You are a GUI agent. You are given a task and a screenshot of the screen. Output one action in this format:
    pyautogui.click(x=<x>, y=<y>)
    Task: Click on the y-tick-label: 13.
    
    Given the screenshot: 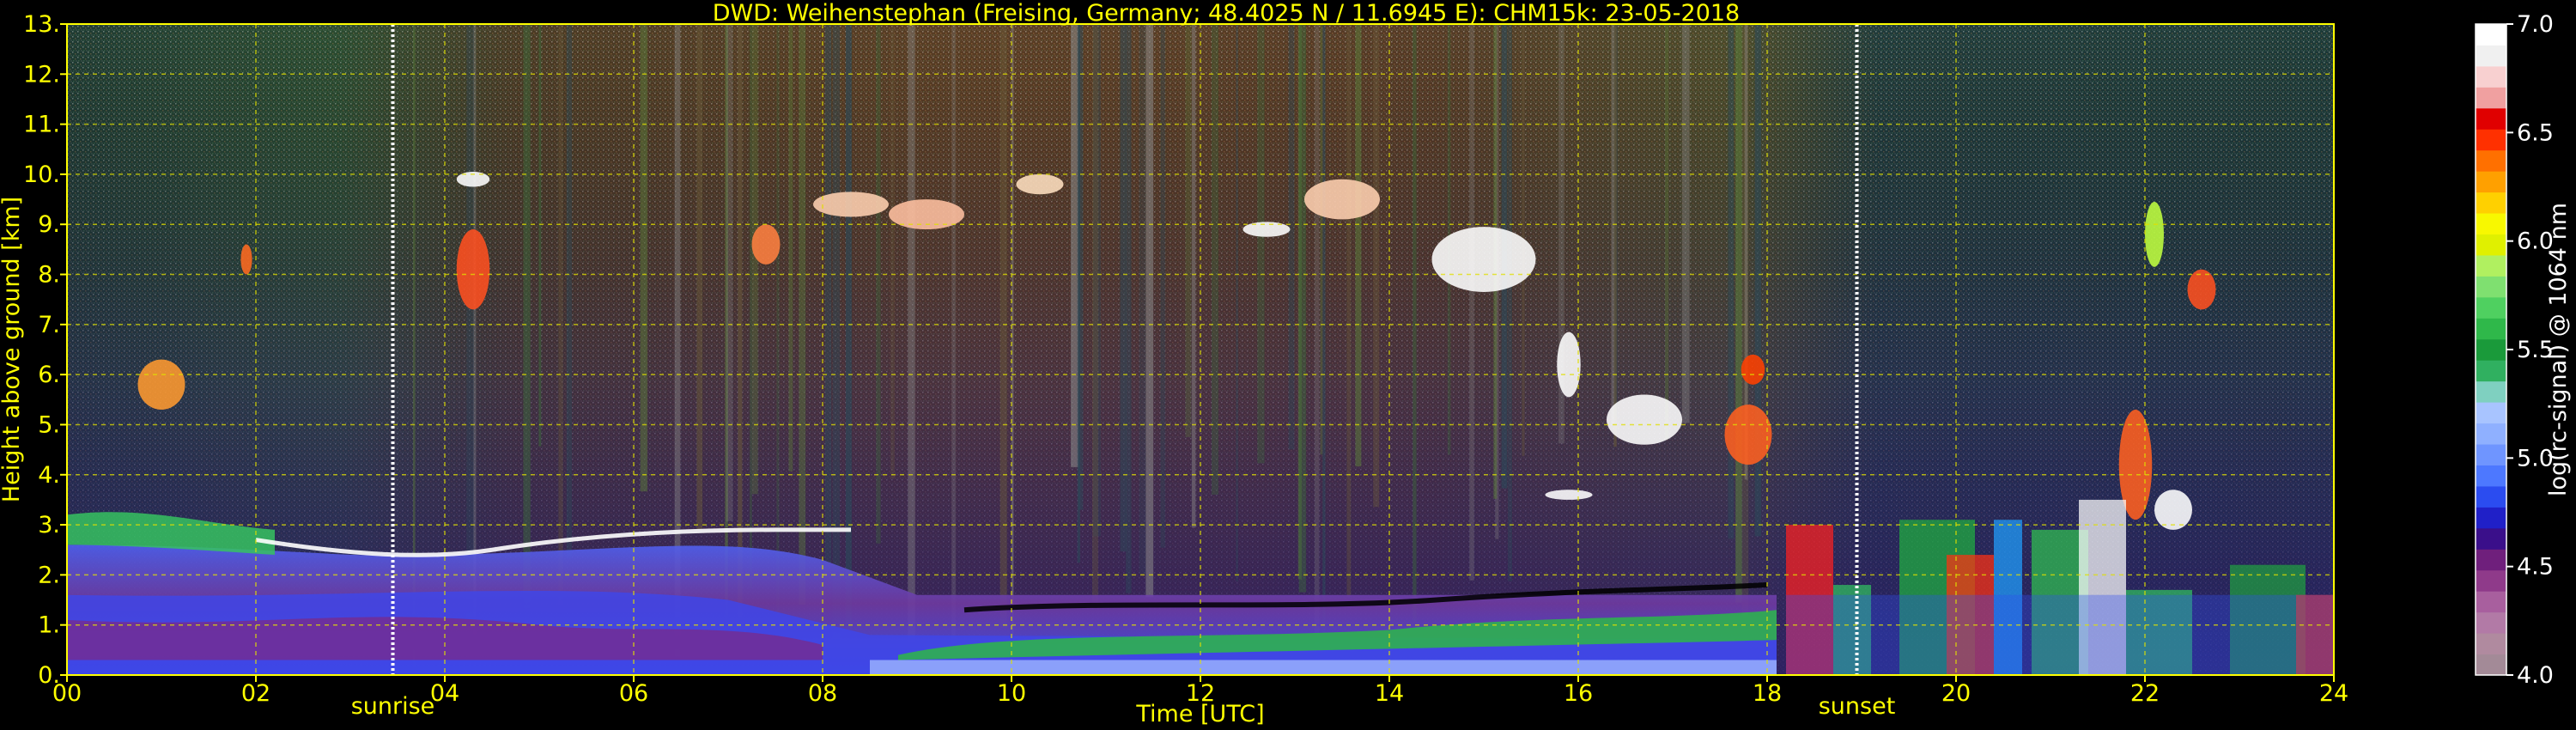 What is the action you would take?
    pyautogui.click(x=41, y=24)
    